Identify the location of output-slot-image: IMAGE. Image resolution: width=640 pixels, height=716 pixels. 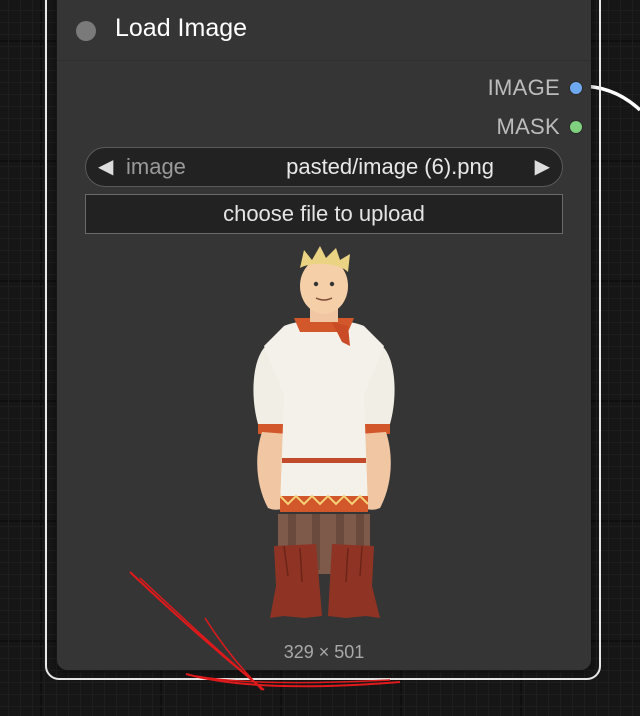
(535, 88).